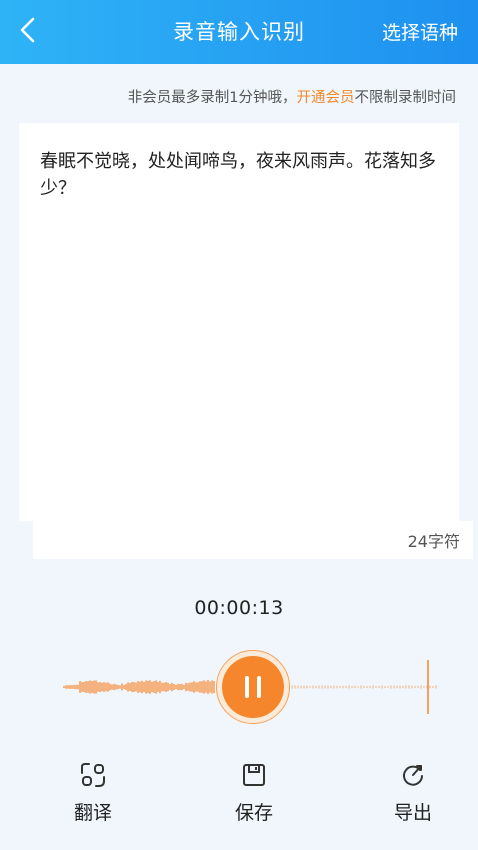 The width and height of the screenshot is (478, 850). I want to click on member-notice: 非会员最多录制1分钟哦，开通会员不限制录制时间, so click(292, 96).